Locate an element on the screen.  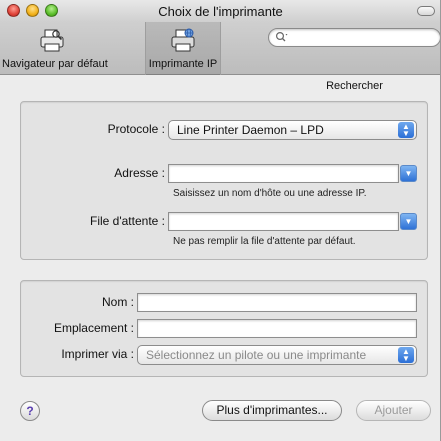
ip-printer-label: Imprimante IP is located at coordinates (183, 64).